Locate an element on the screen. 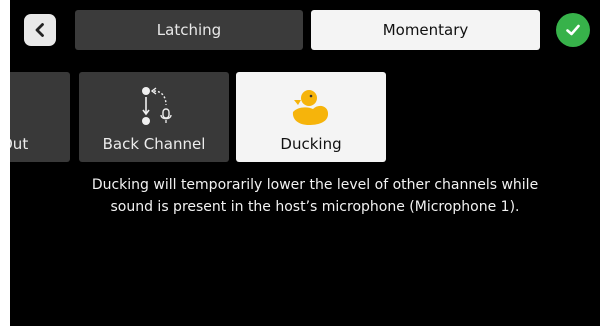  function-tile-back-channel-label: Back Channel is located at coordinates (154, 144).